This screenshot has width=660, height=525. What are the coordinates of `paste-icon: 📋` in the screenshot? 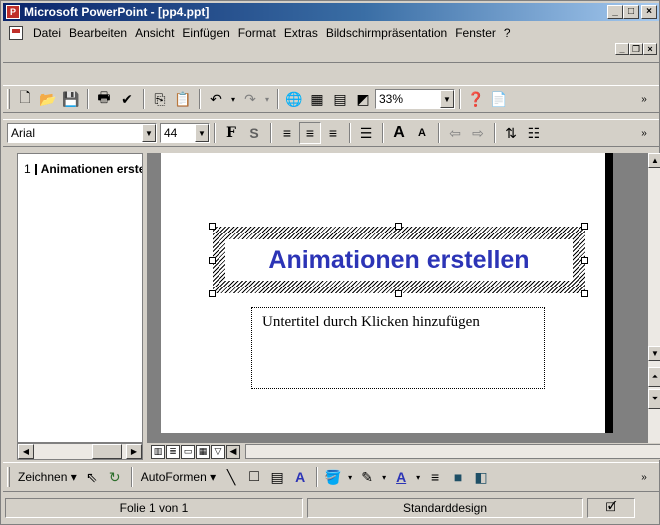 It's located at (183, 99).